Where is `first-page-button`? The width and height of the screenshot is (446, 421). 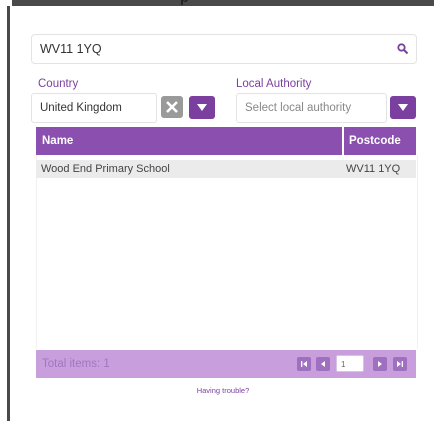 first-page-button is located at coordinates (304, 364).